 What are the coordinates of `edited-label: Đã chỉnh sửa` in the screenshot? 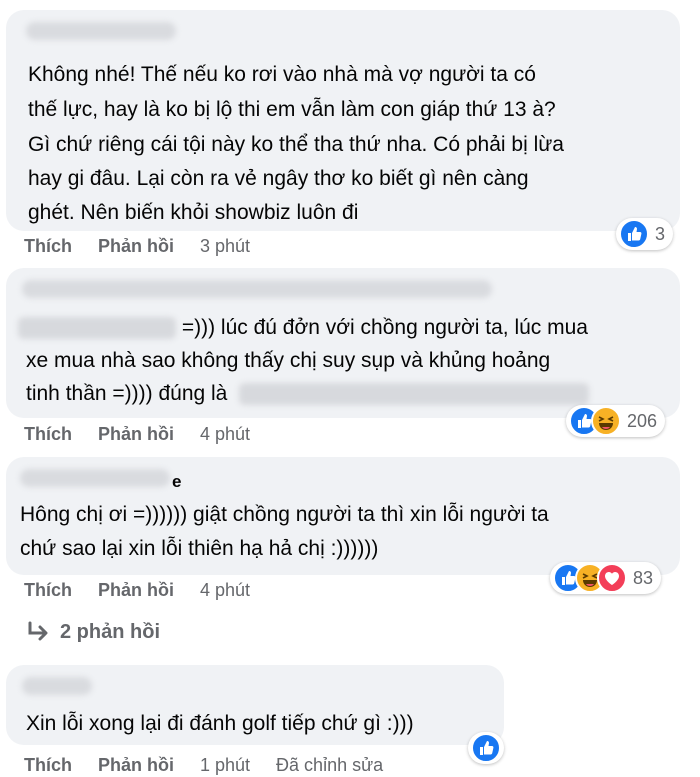 It's located at (329, 765).